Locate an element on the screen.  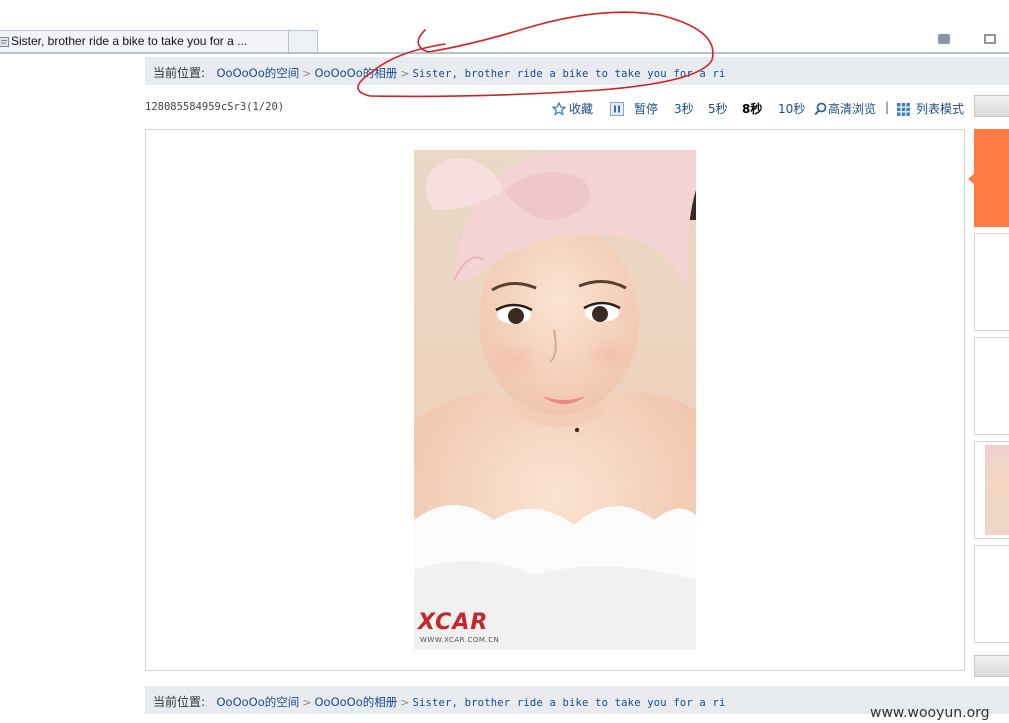
favorite-button: 收藏 is located at coordinates (581, 108).